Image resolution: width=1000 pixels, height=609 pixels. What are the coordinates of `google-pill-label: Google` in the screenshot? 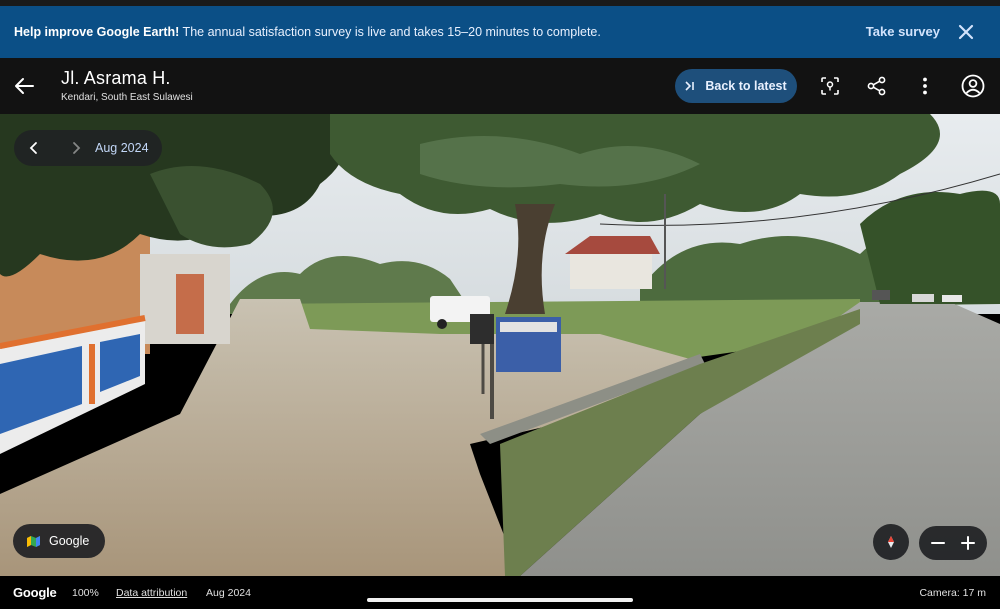 It's located at (69, 541).